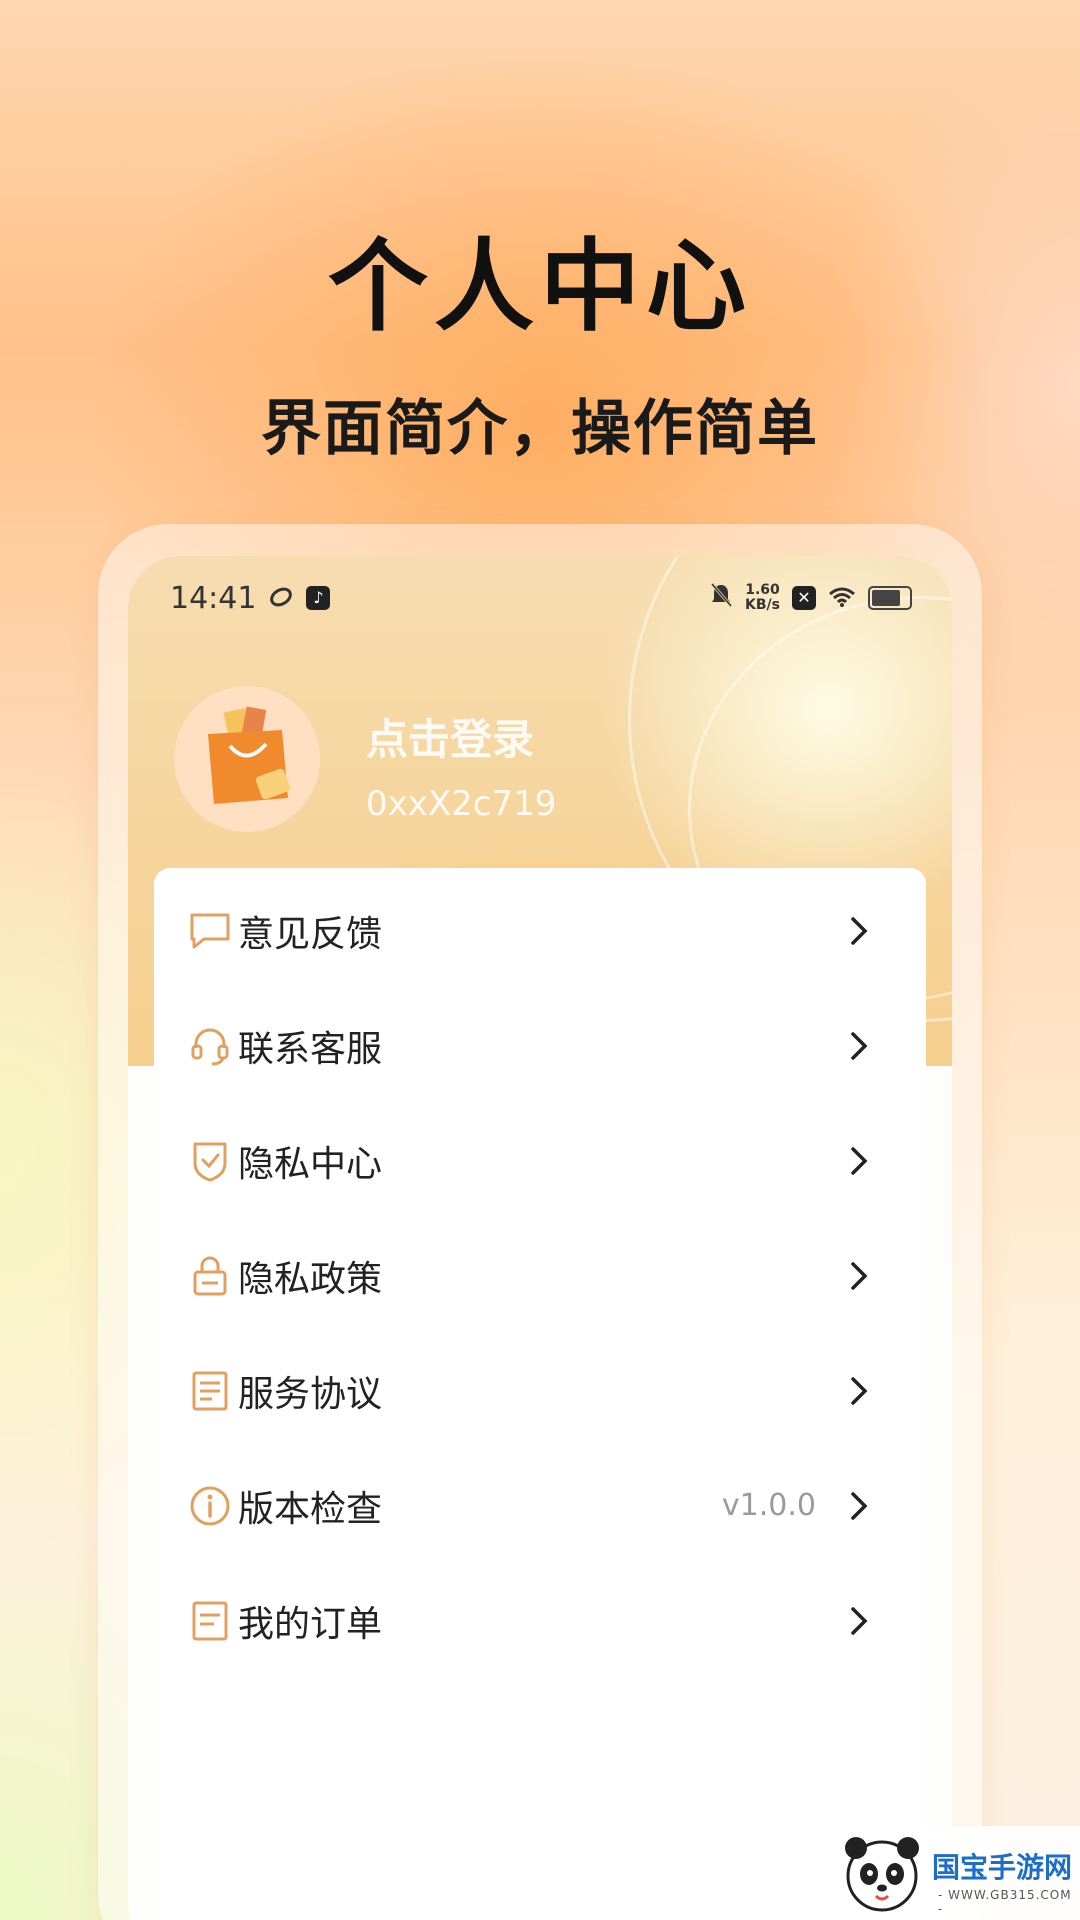 The height and width of the screenshot is (1920, 1080). What do you see at coordinates (768, 1505) in the screenshot?
I see `version-value: v1.0.0` at bounding box center [768, 1505].